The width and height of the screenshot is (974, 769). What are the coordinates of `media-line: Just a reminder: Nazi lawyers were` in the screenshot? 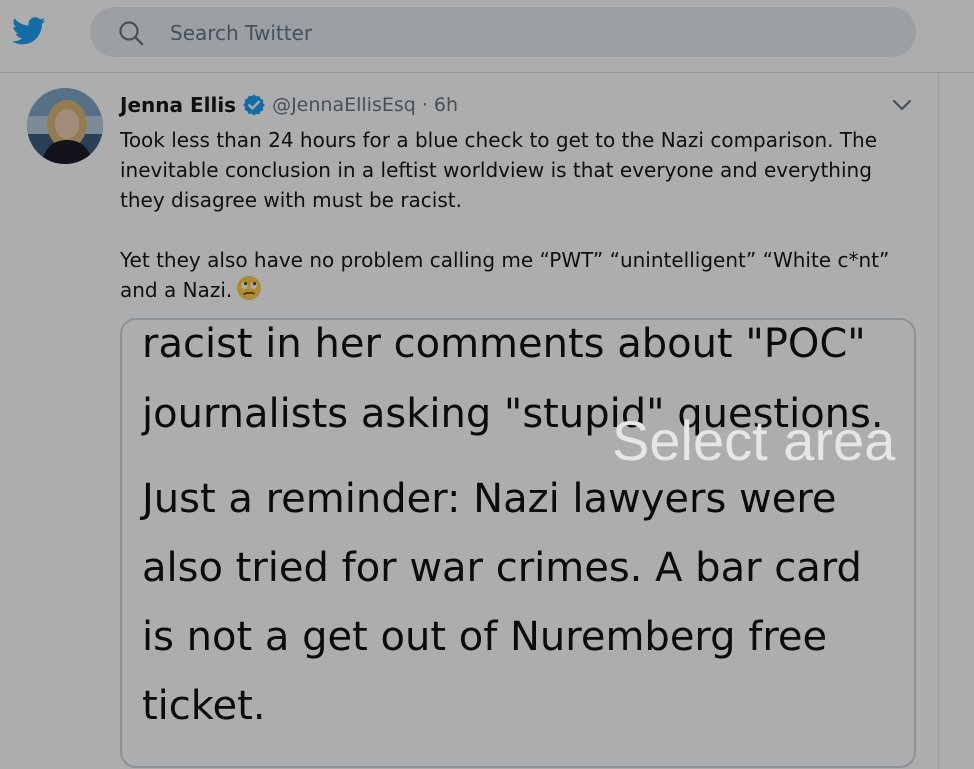 It's located at (489, 499).